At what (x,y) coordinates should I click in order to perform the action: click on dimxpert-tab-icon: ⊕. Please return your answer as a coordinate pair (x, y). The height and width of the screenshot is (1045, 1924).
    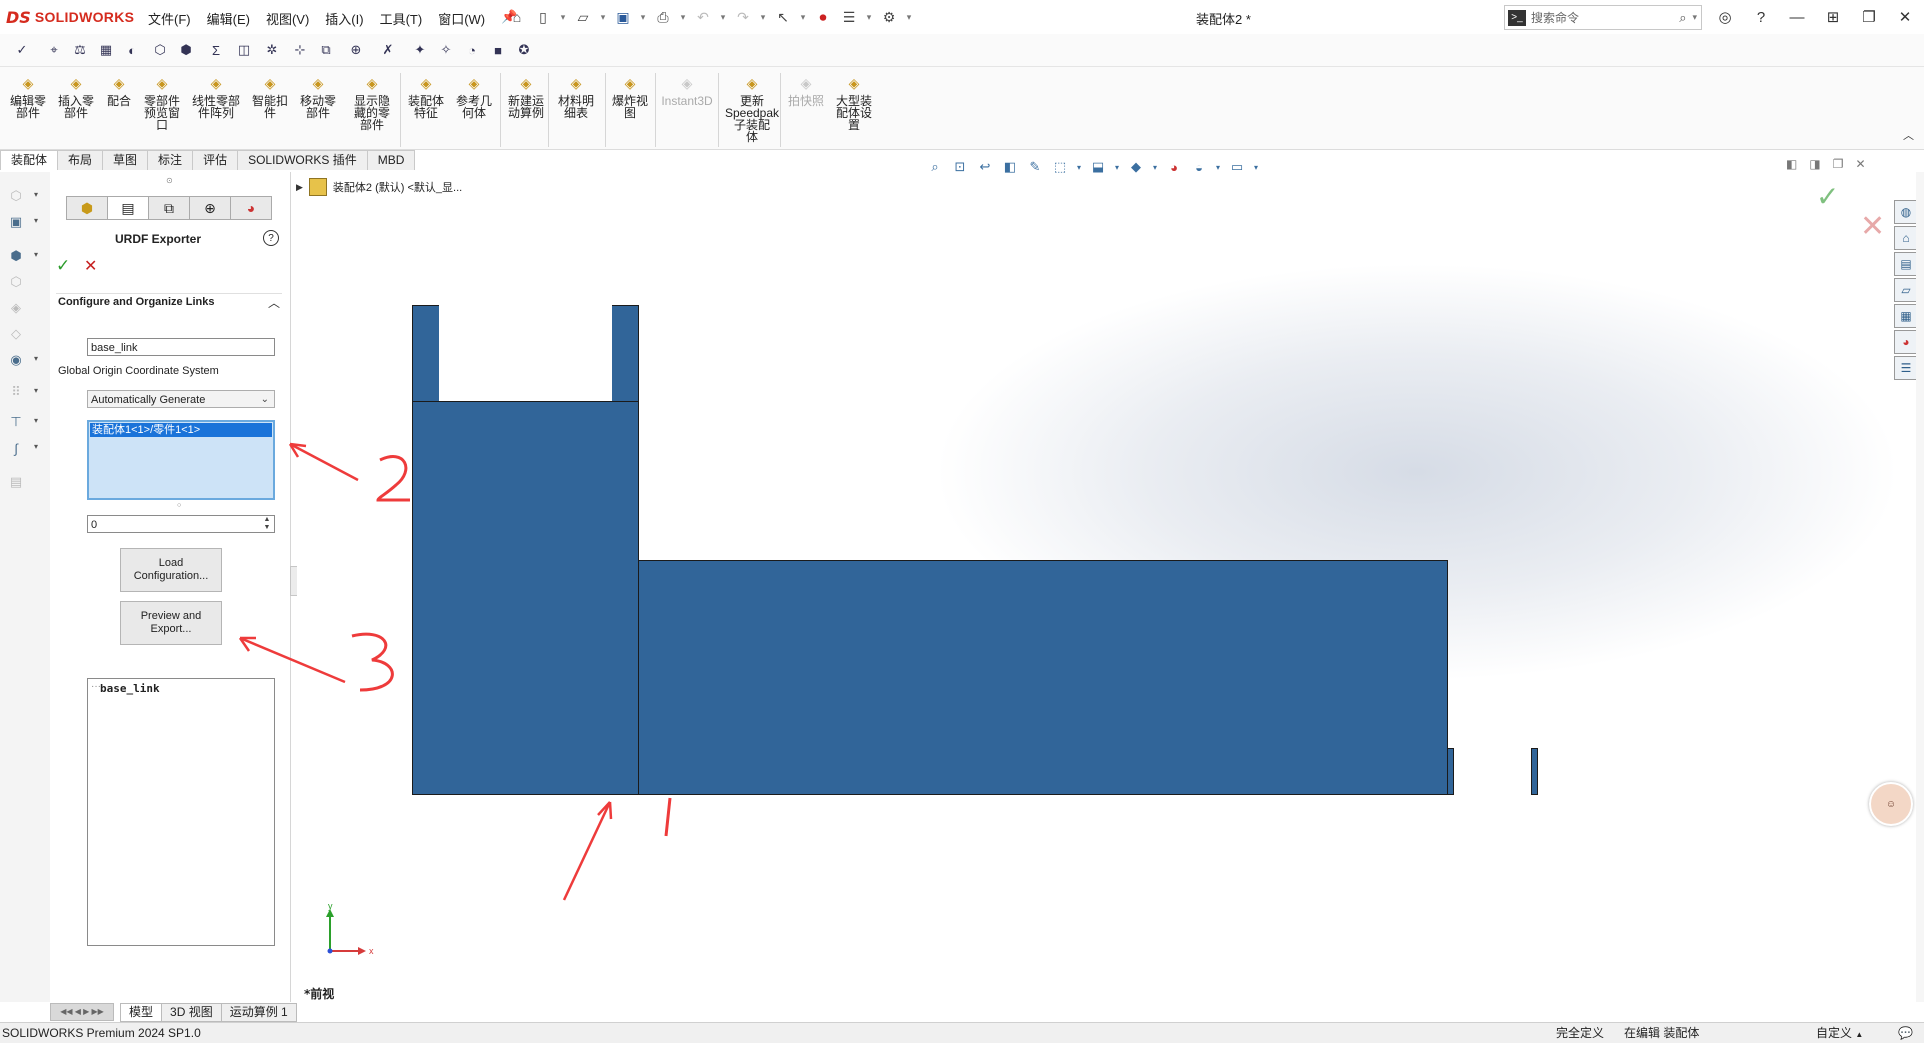
    Looking at the image, I should click on (210, 208).